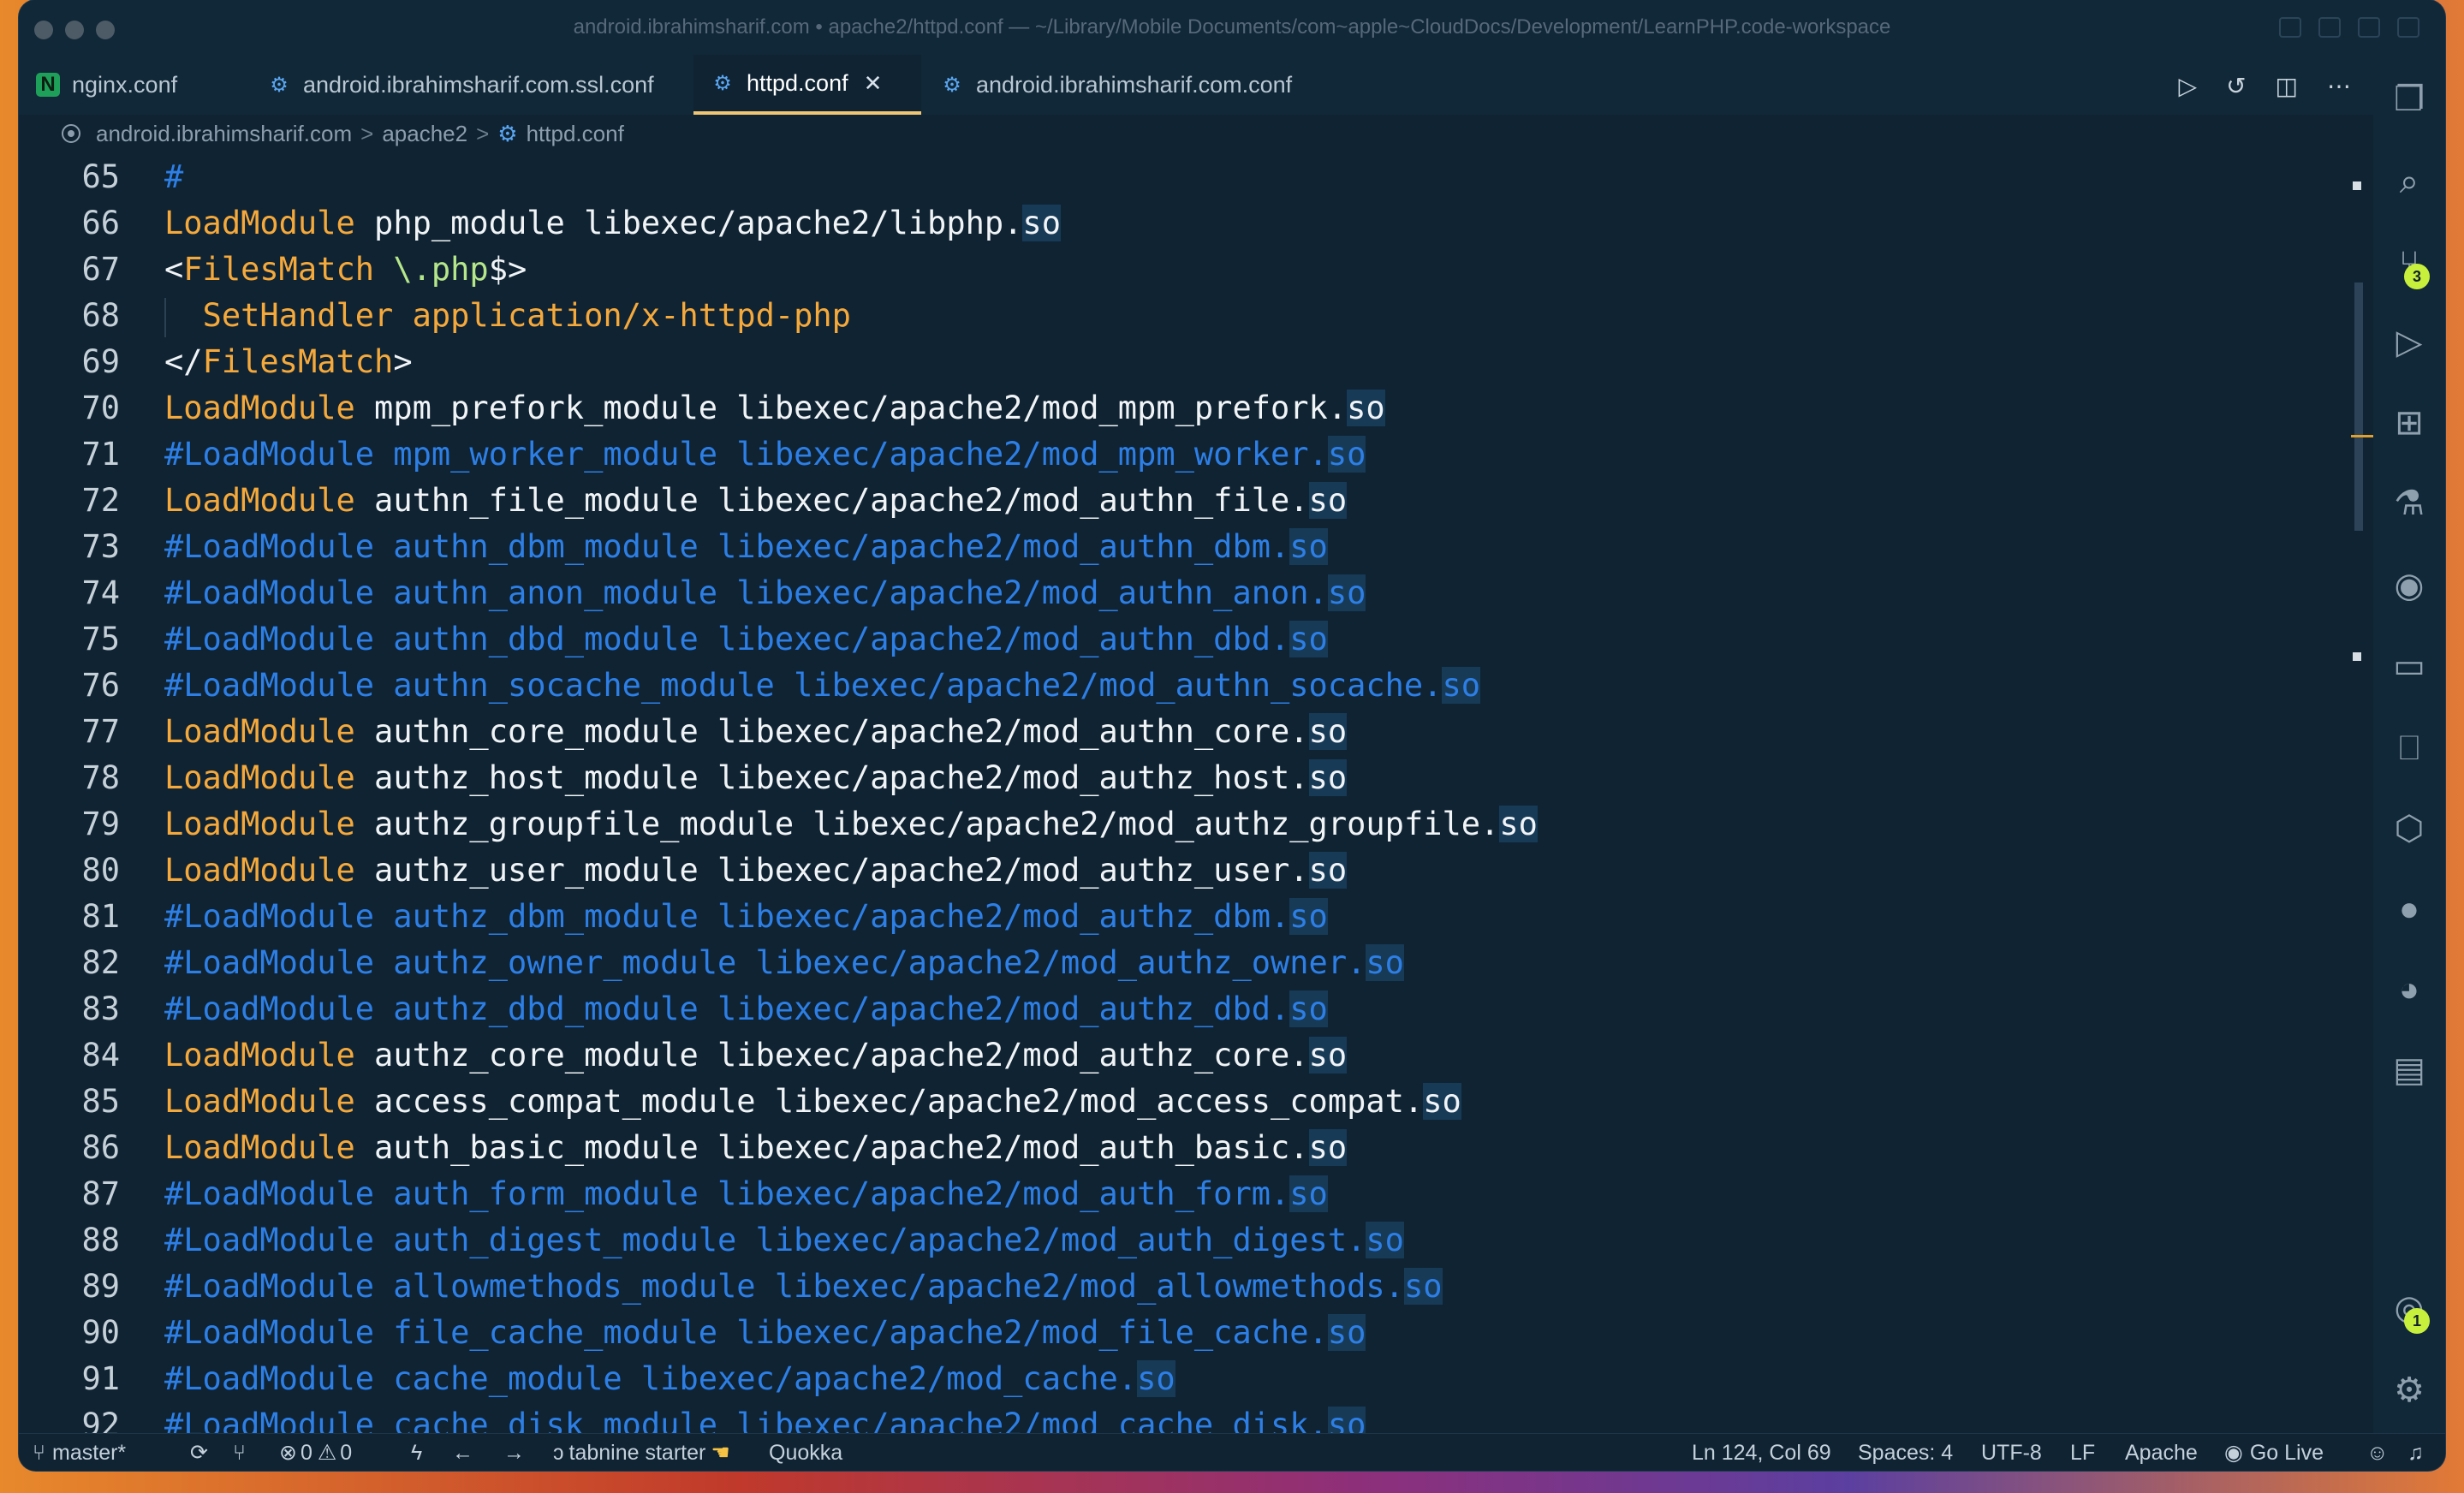 The width and height of the screenshot is (2464, 1493). What do you see at coordinates (100, 731) in the screenshot?
I see `line-number: 77` at bounding box center [100, 731].